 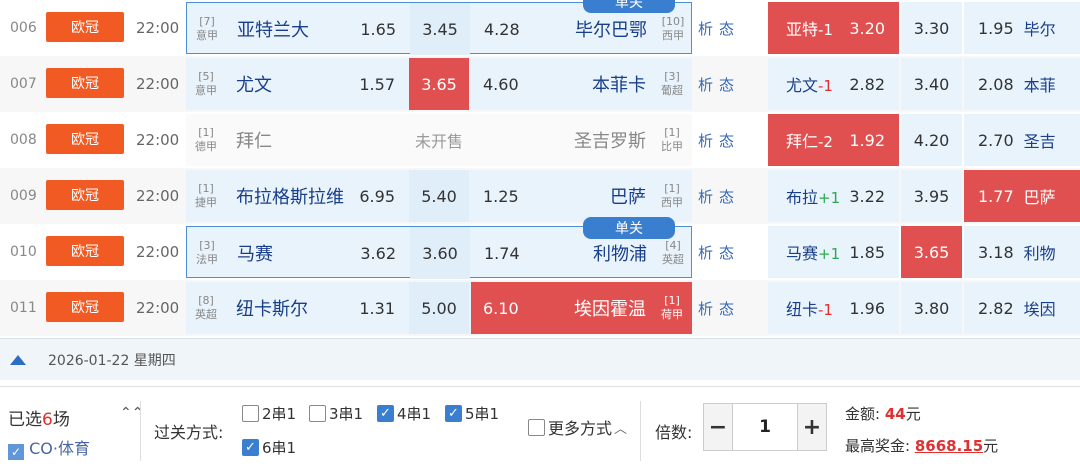 I want to click on home-odd: 1.31, so click(x=377, y=308).